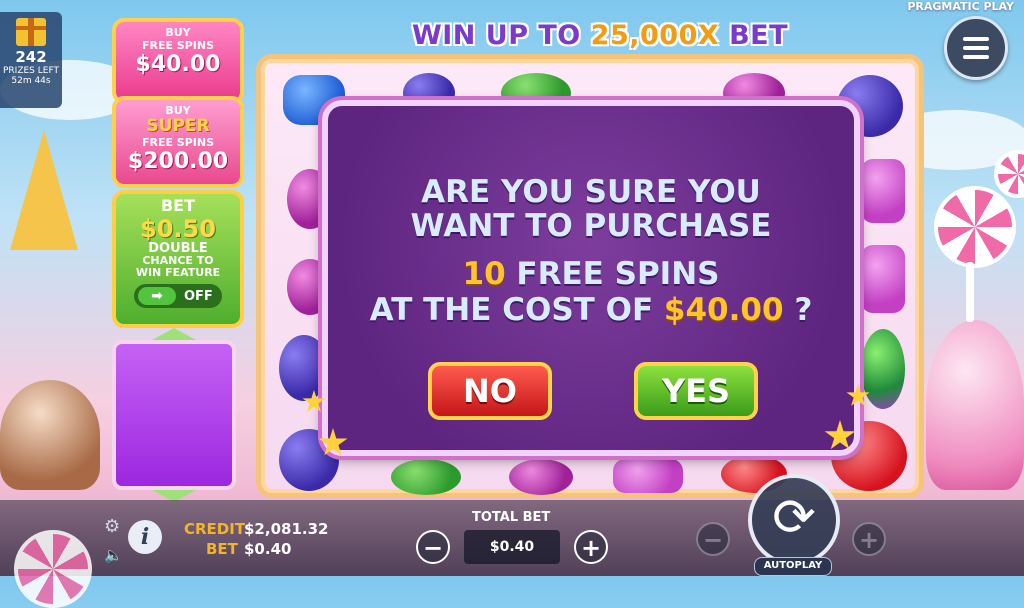  What do you see at coordinates (970, 292) in the screenshot?
I see `lollipop-stick-decor` at bounding box center [970, 292].